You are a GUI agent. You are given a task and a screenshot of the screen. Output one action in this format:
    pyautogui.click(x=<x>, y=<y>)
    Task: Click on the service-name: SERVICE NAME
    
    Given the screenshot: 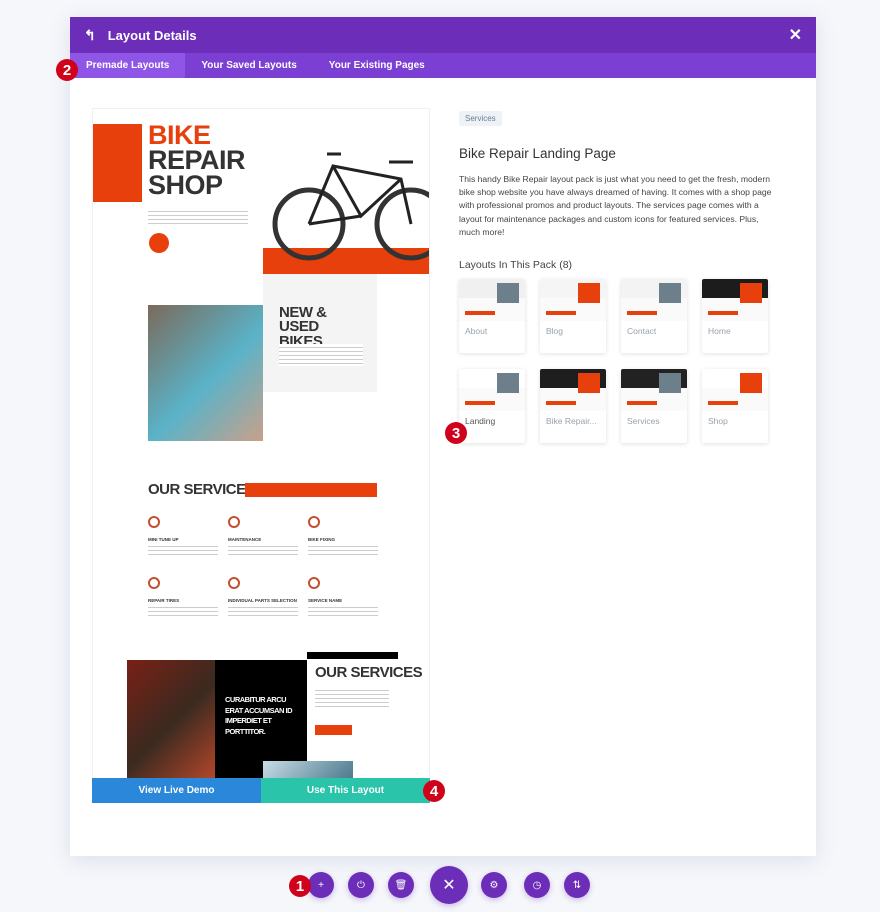 What is the action you would take?
    pyautogui.click(x=325, y=600)
    